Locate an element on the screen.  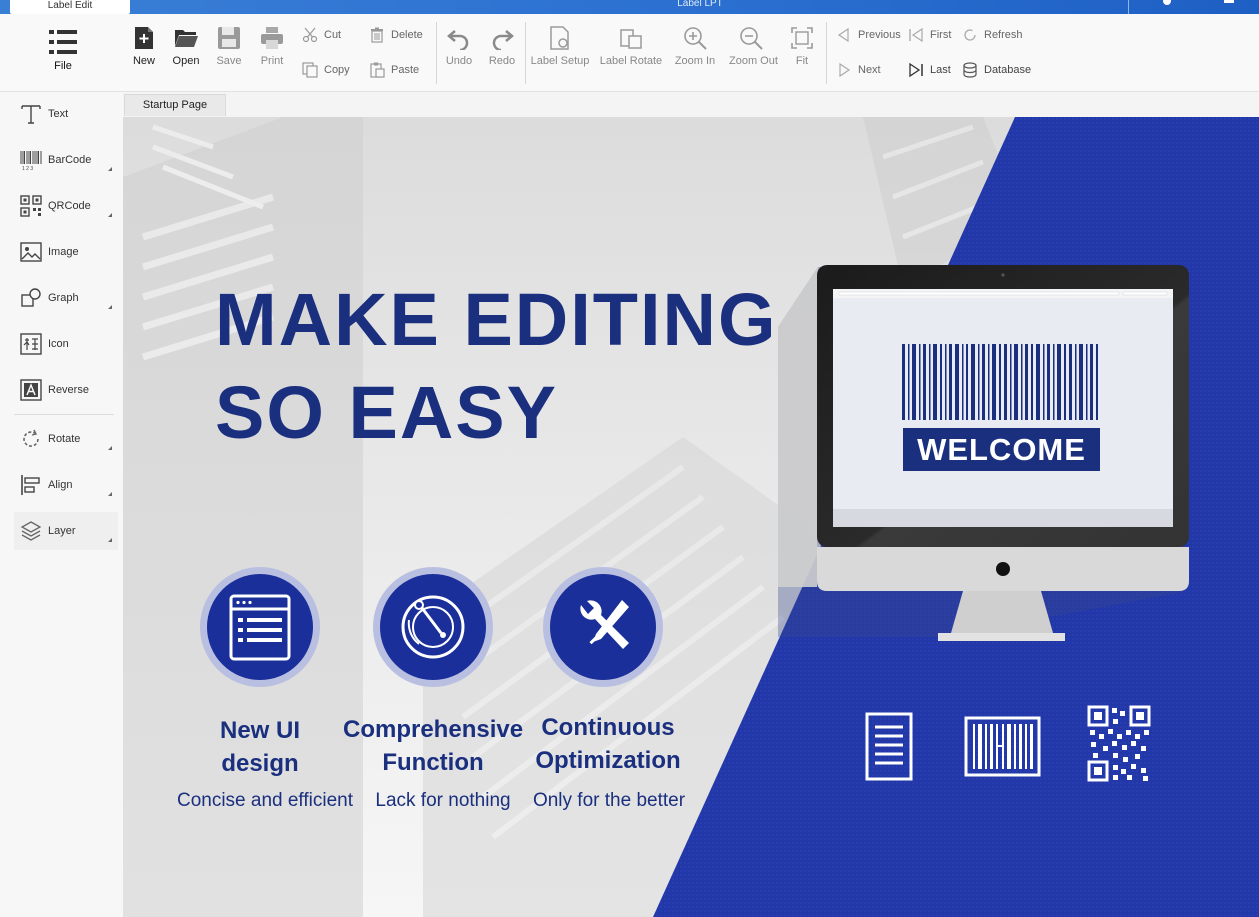
image-icon is located at coordinates (31, 252).